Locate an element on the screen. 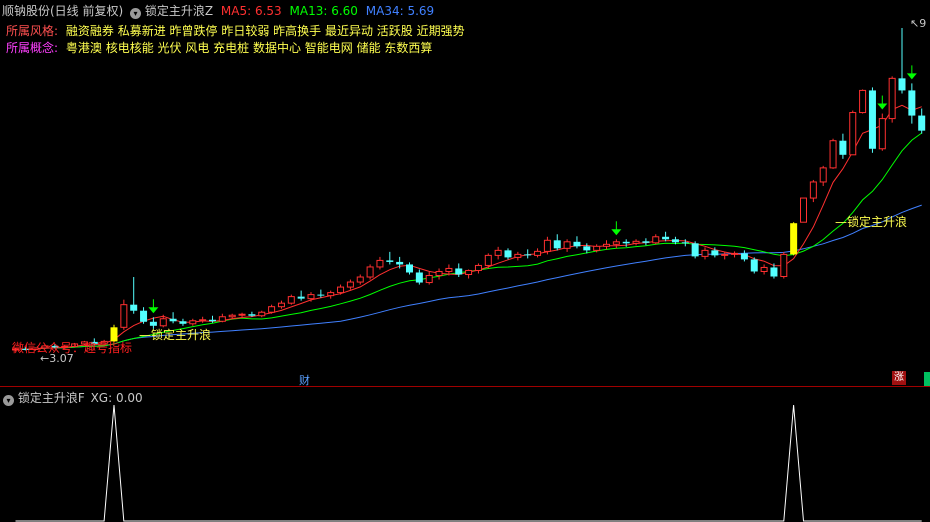 The height and width of the screenshot is (522, 930). sub-indicator-name: 锁定主升浪F is located at coordinates (51, 398).